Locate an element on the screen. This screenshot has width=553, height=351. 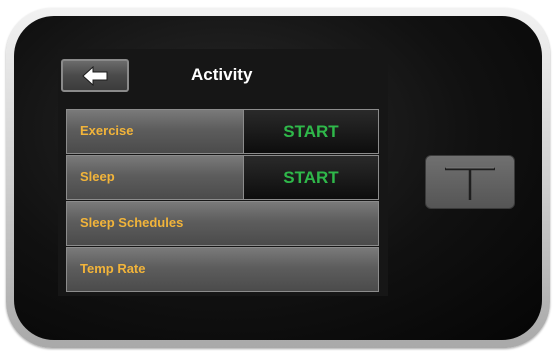
t-logo-icon is located at coordinates (470, 183).